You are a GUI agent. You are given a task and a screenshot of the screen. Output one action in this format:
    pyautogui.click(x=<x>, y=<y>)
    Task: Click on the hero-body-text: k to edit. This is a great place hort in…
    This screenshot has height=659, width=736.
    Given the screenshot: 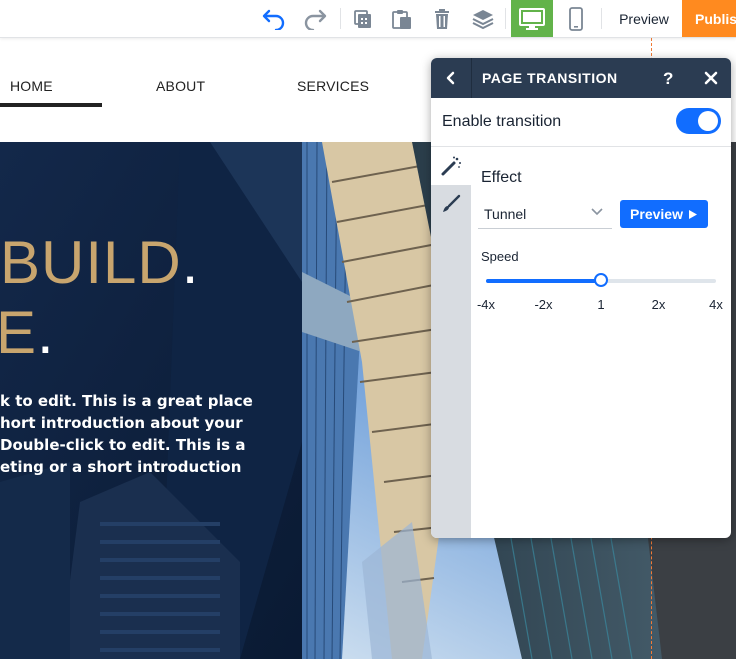 What is the action you would take?
    pyautogui.click(x=150, y=434)
    